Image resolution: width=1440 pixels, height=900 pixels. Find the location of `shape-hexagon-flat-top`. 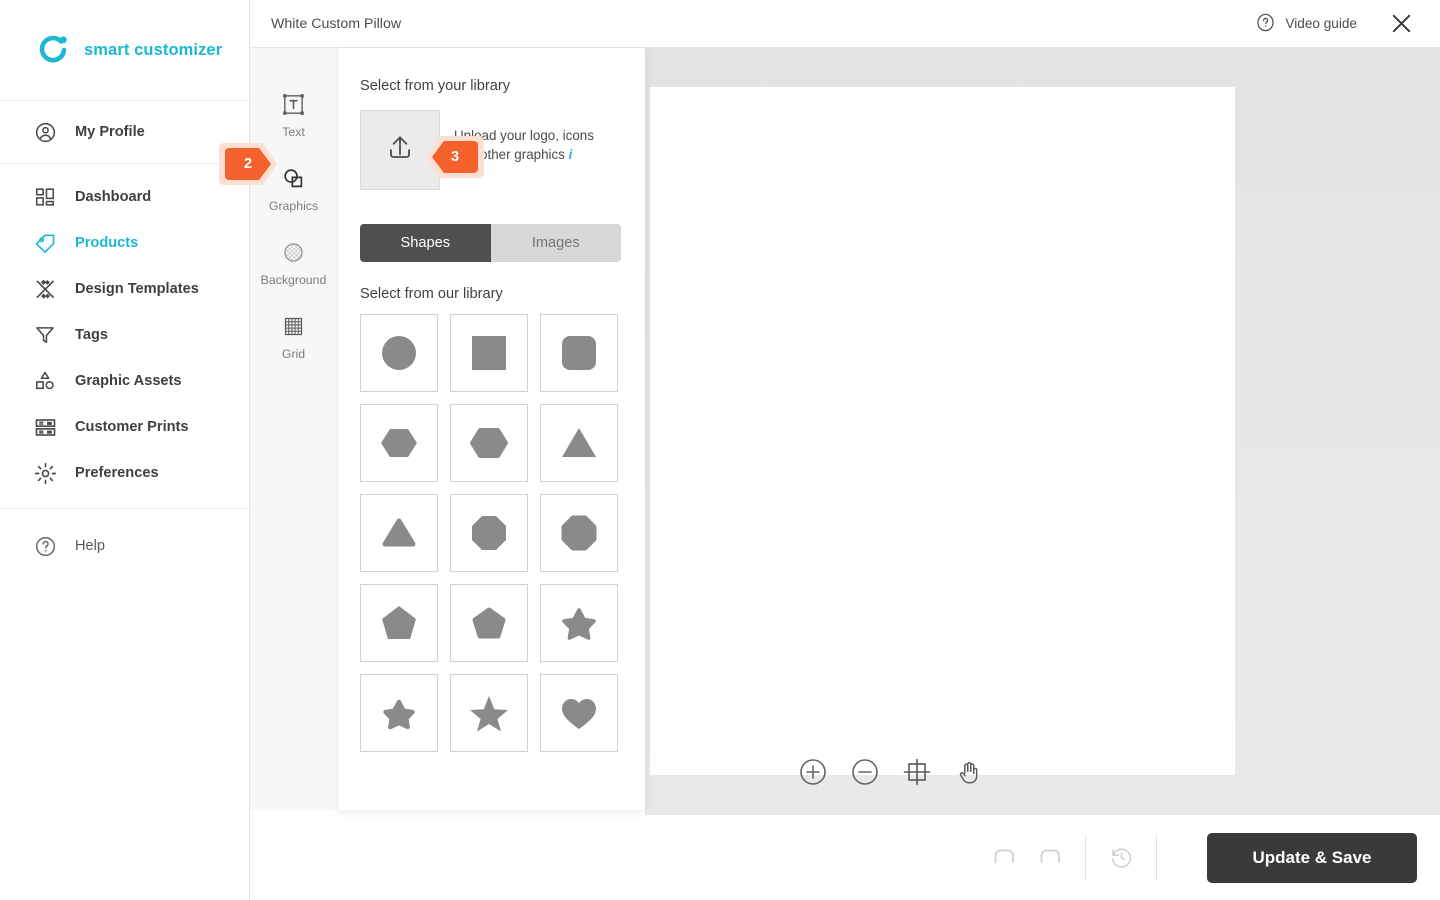

shape-hexagon-flat-top is located at coordinates (399, 443).